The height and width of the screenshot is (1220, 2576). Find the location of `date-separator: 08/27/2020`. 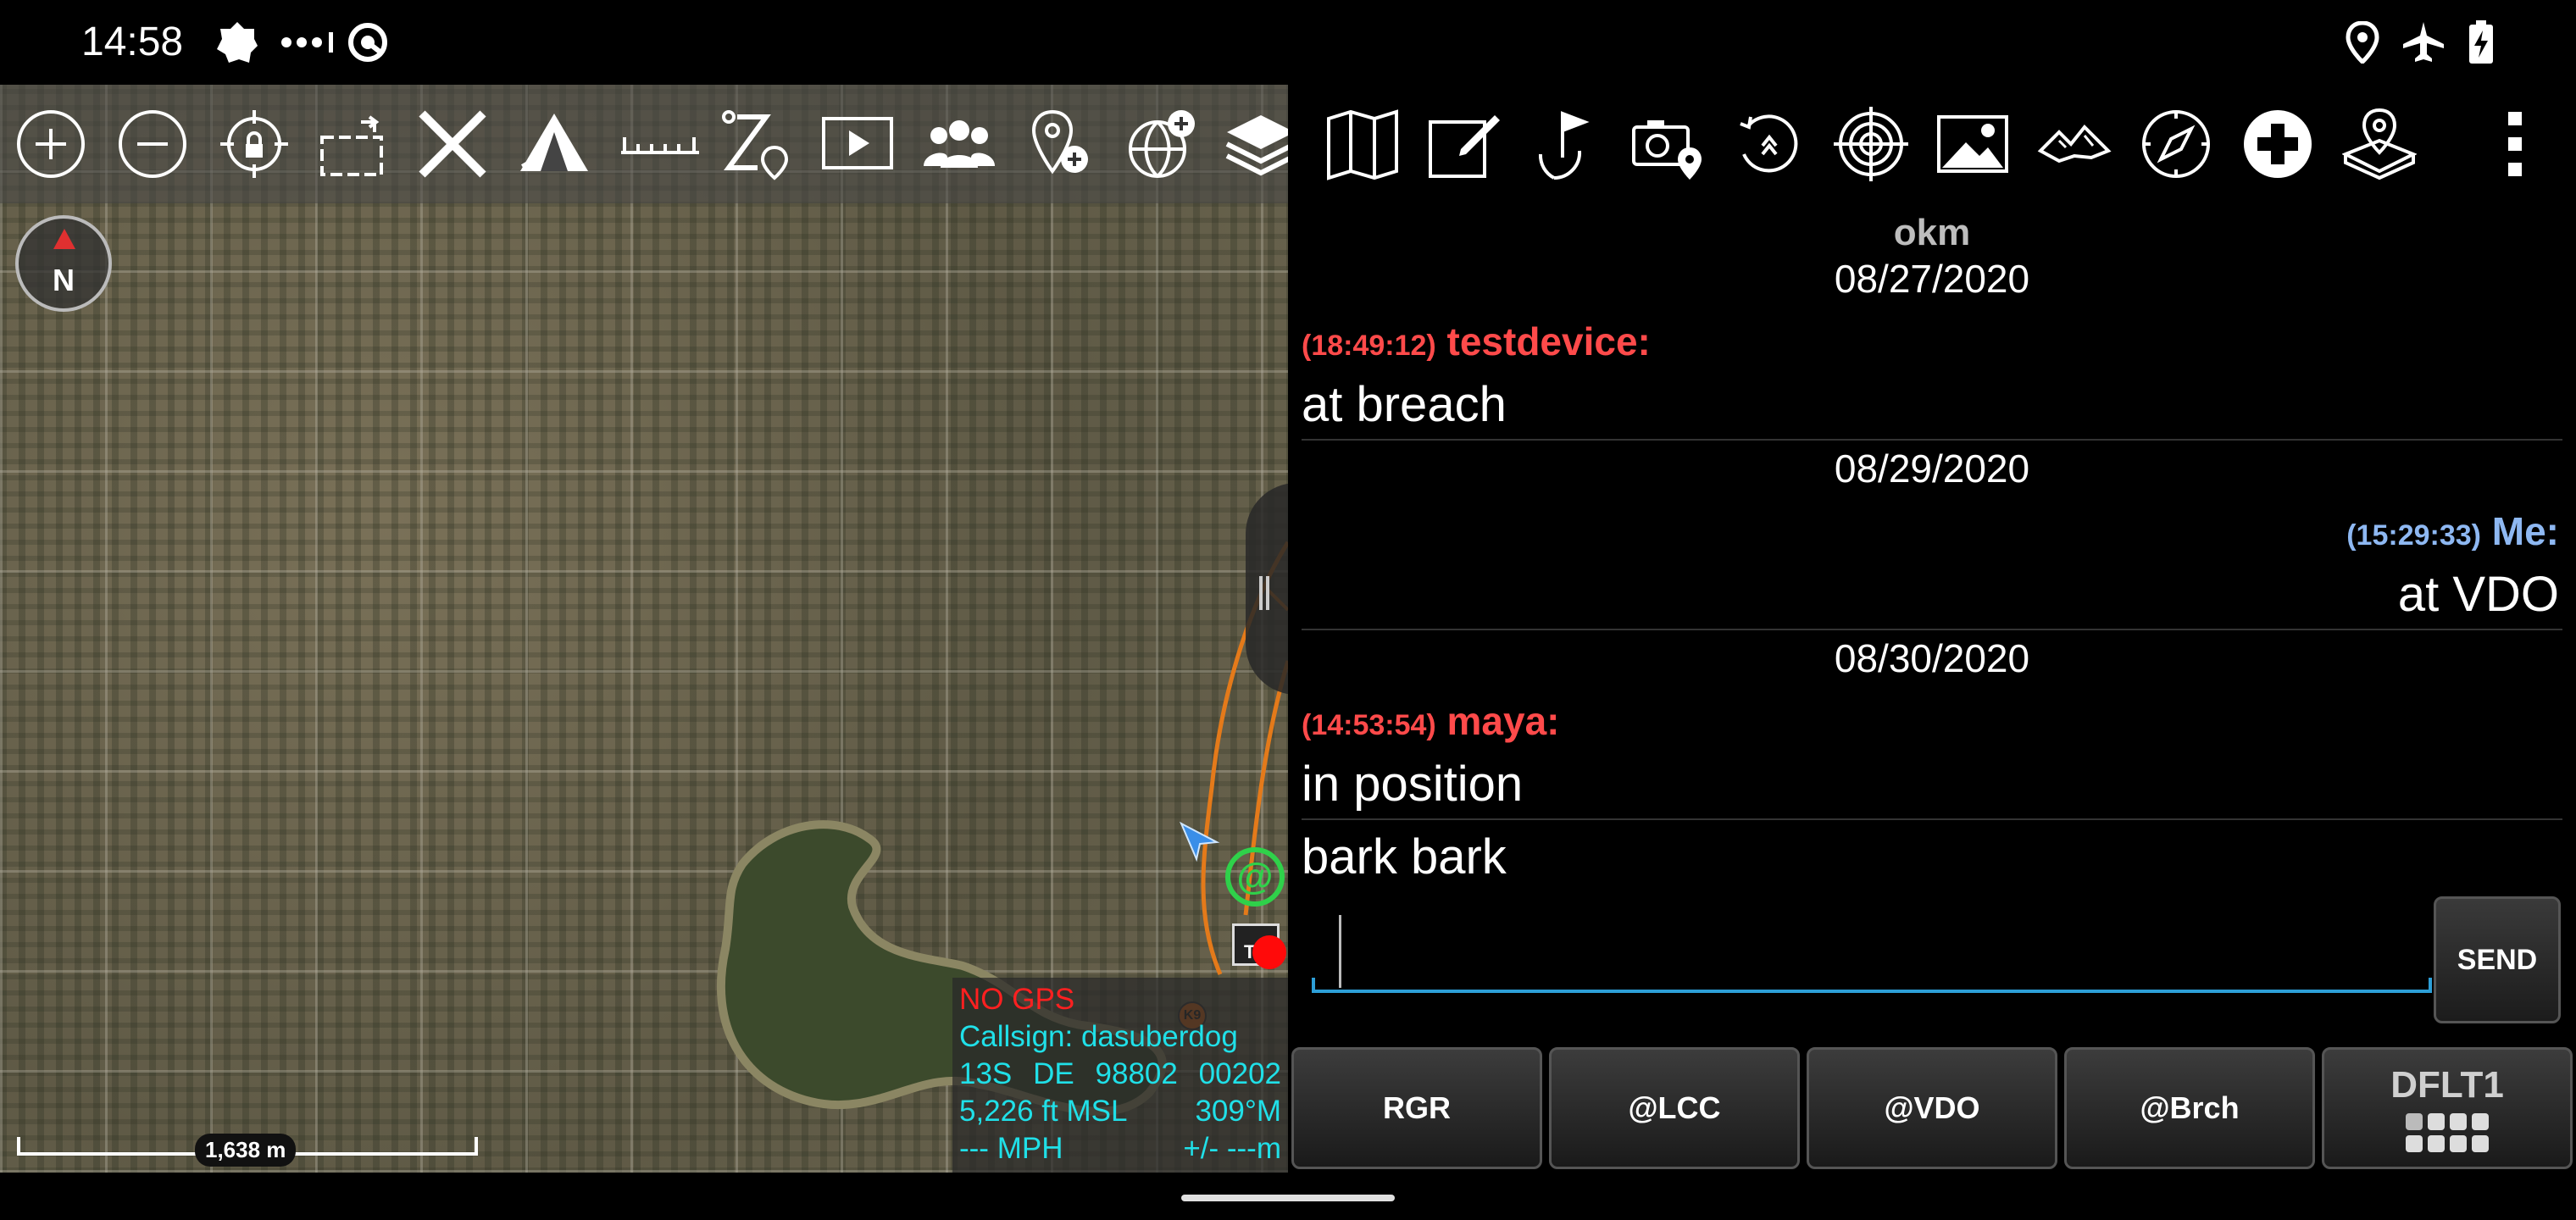

date-separator: 08/27/2020 is located at coordinates (1932, 279).